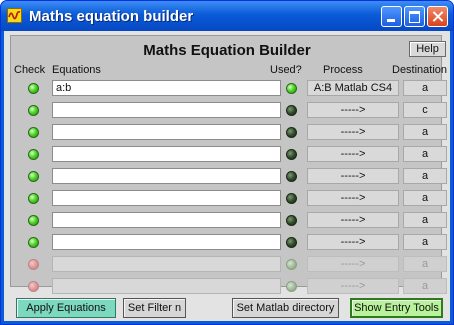 The image size is (454, 325). Describe the element at coordinates (391, 16) in the screenshot. I see `minimize-button` at that location.